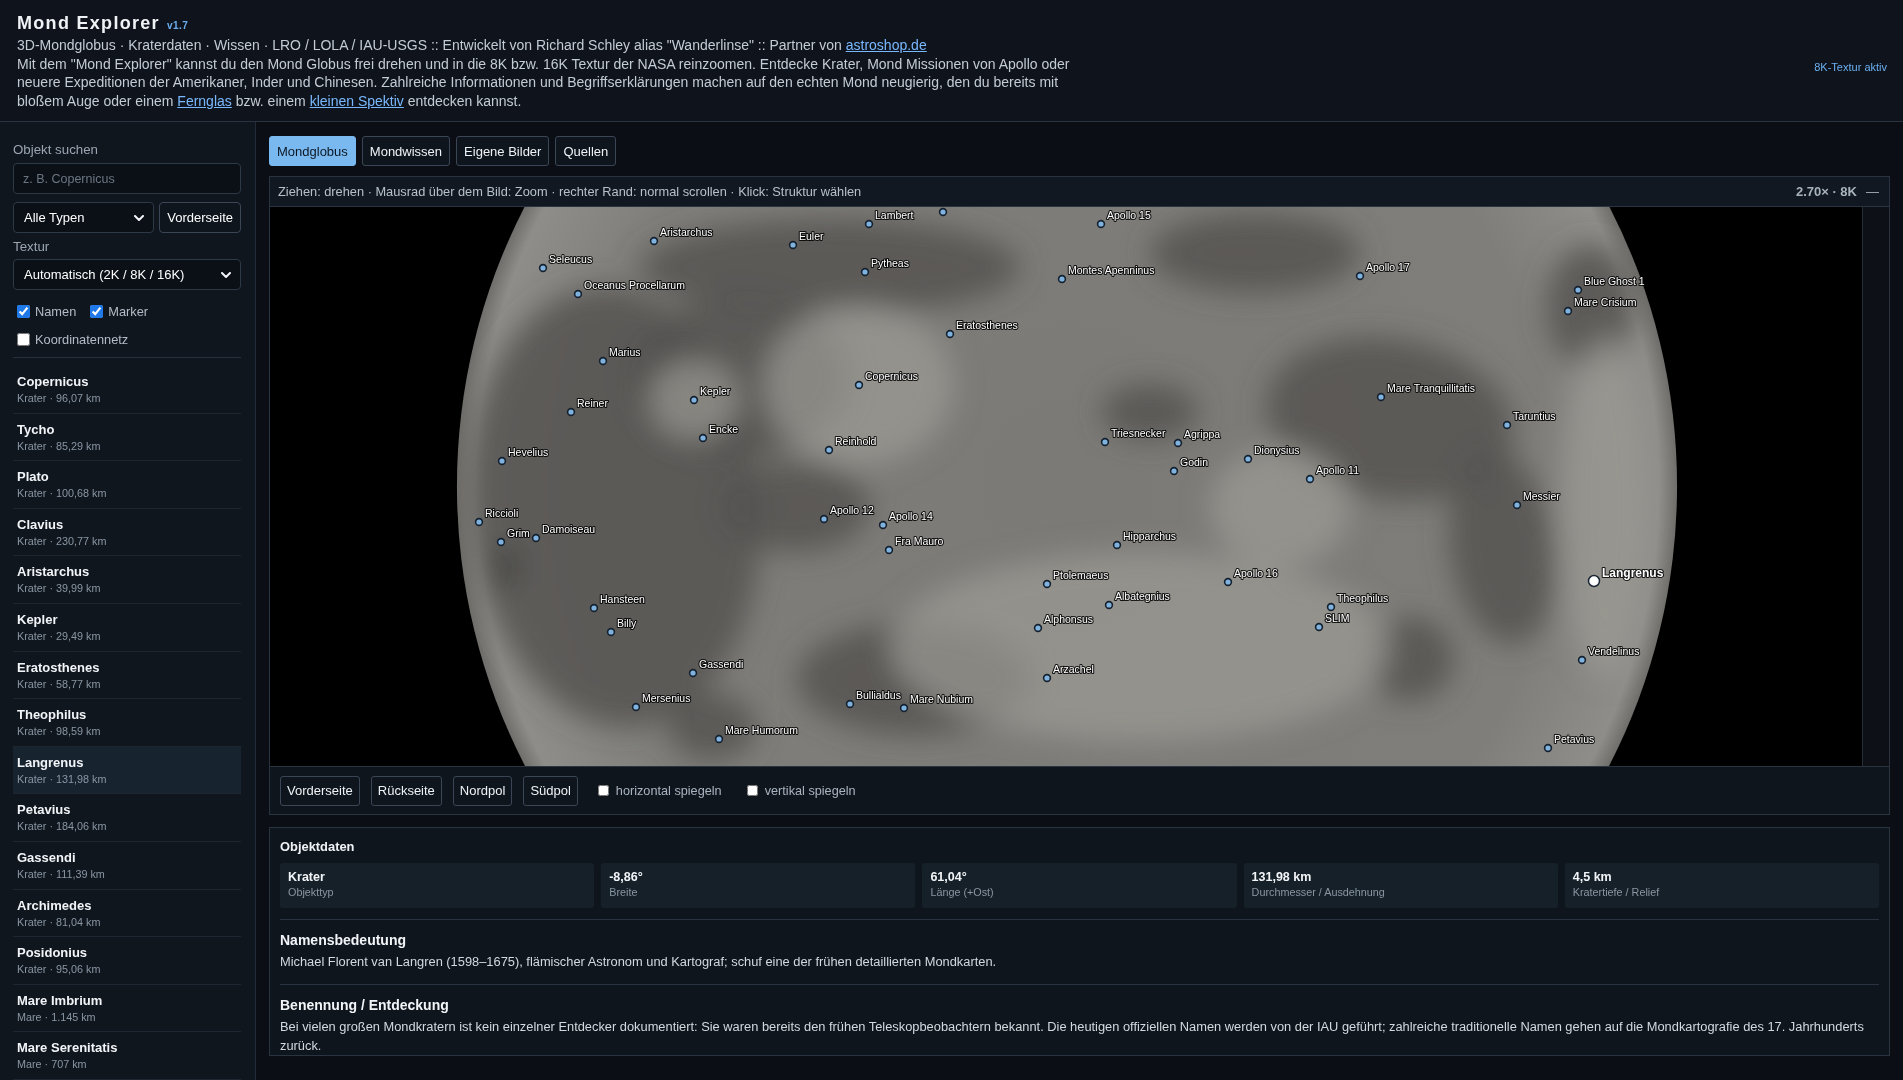 The height and width of the screenshot is (1080, 1903). Describe the element at coordinates (127, 627) in the screenshot. I see `object-list-item: Kepler Krater · 29,49 km` at that location.